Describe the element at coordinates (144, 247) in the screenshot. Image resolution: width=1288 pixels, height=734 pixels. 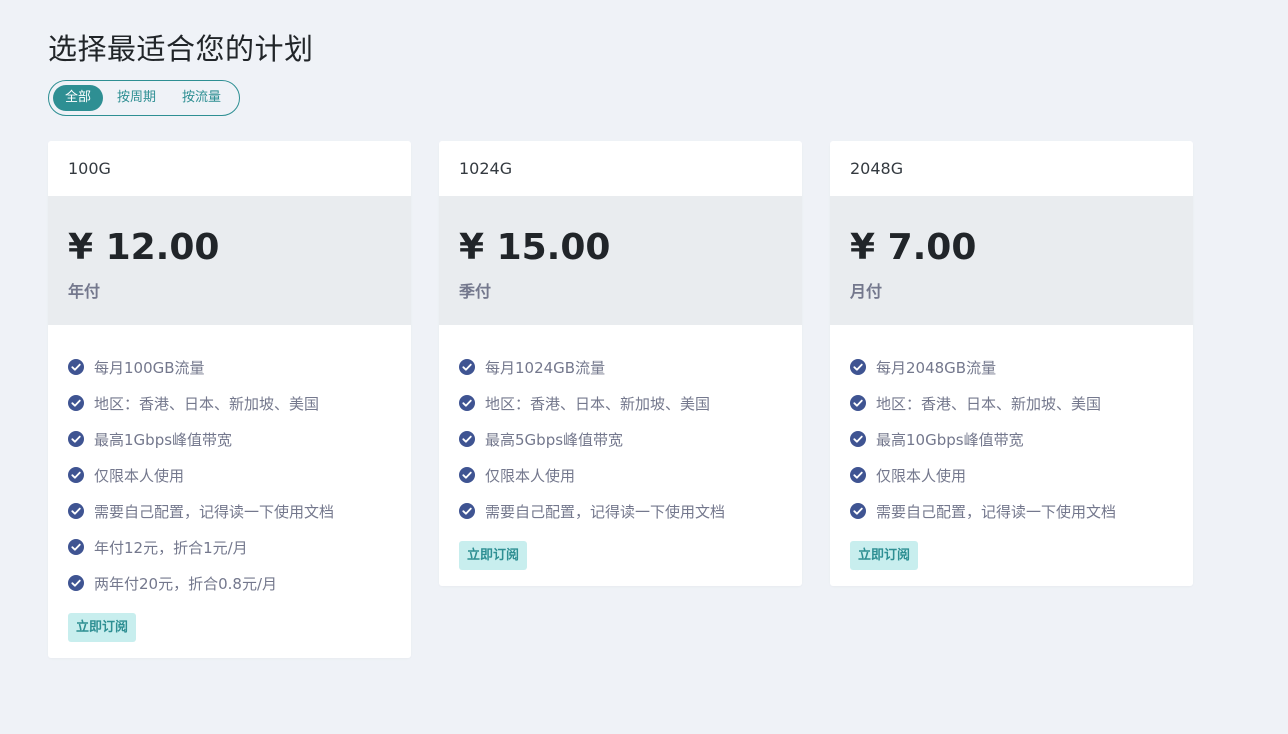
I see `plan-price: ¥ 12.00` at that location.